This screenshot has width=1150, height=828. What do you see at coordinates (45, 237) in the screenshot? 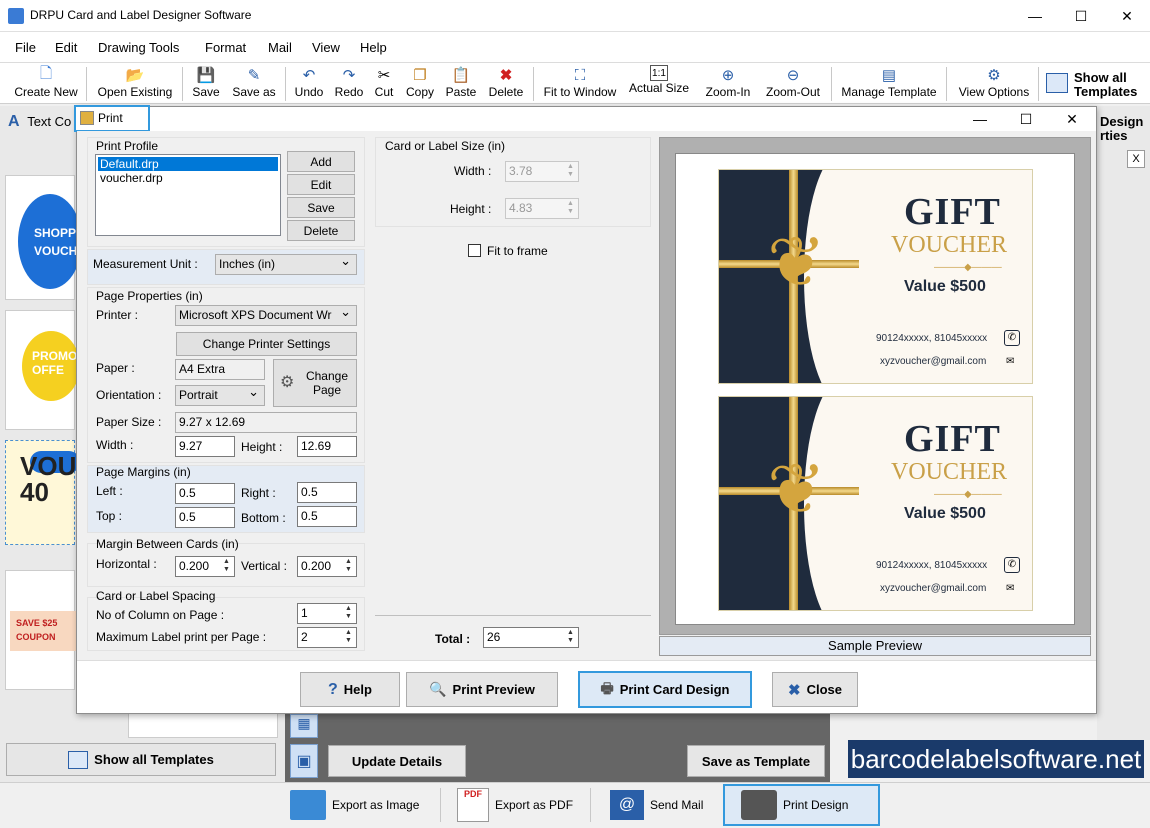
I see `thumb-shopping: SHOPP VOUCHE` at bounding box center [45, 237].